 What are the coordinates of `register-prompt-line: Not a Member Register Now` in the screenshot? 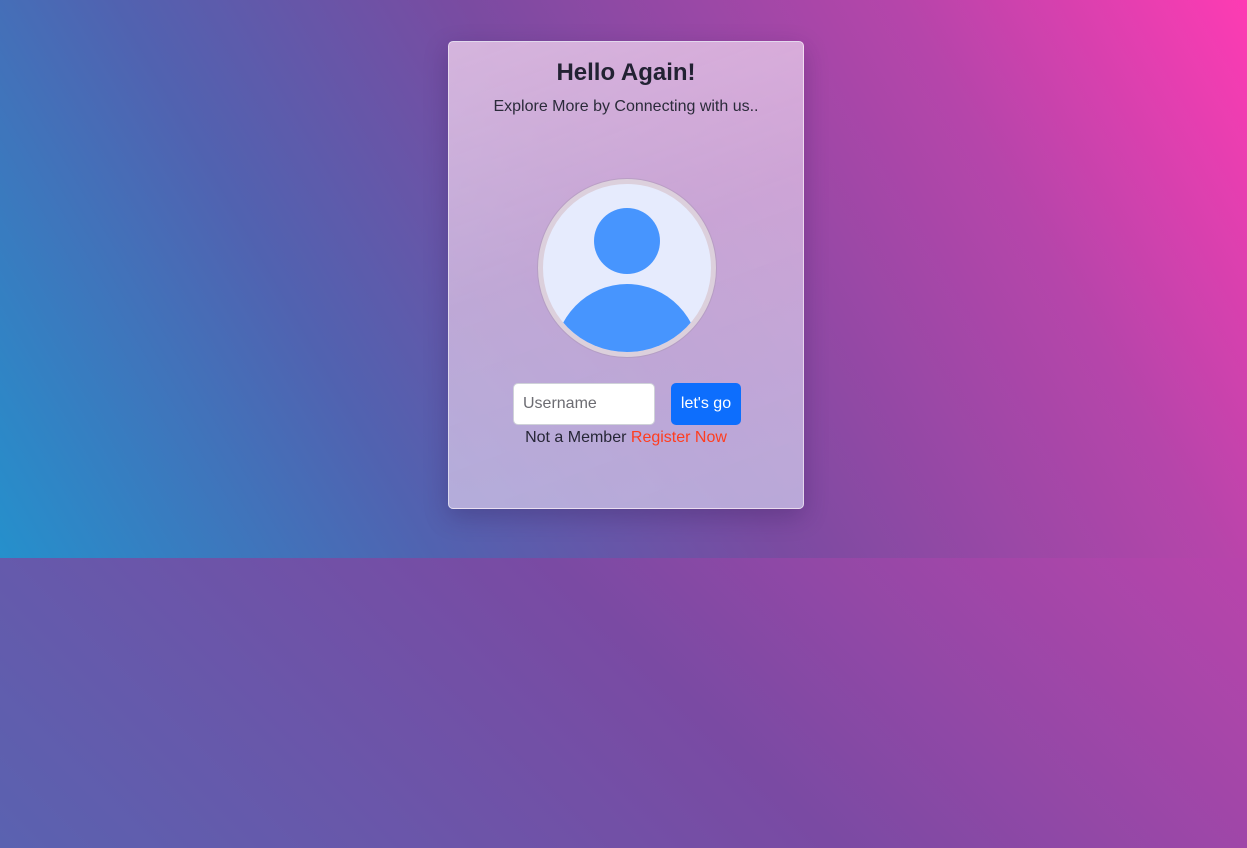 It's located at (626, 438).